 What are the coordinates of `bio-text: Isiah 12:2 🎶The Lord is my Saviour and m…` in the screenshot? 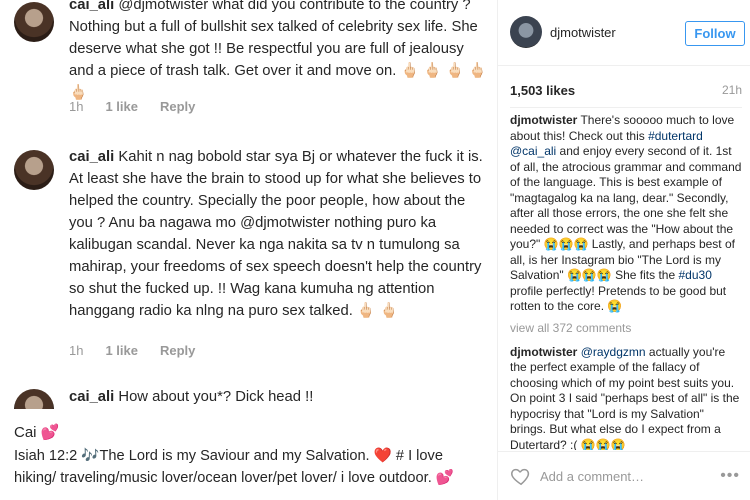 It's located at (249, 467).